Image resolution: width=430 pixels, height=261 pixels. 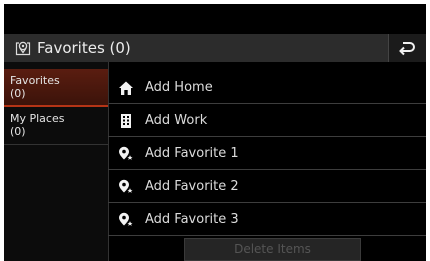 I want to click on sidebar-item-label: Favorites (0), so click(x=35, y=87).